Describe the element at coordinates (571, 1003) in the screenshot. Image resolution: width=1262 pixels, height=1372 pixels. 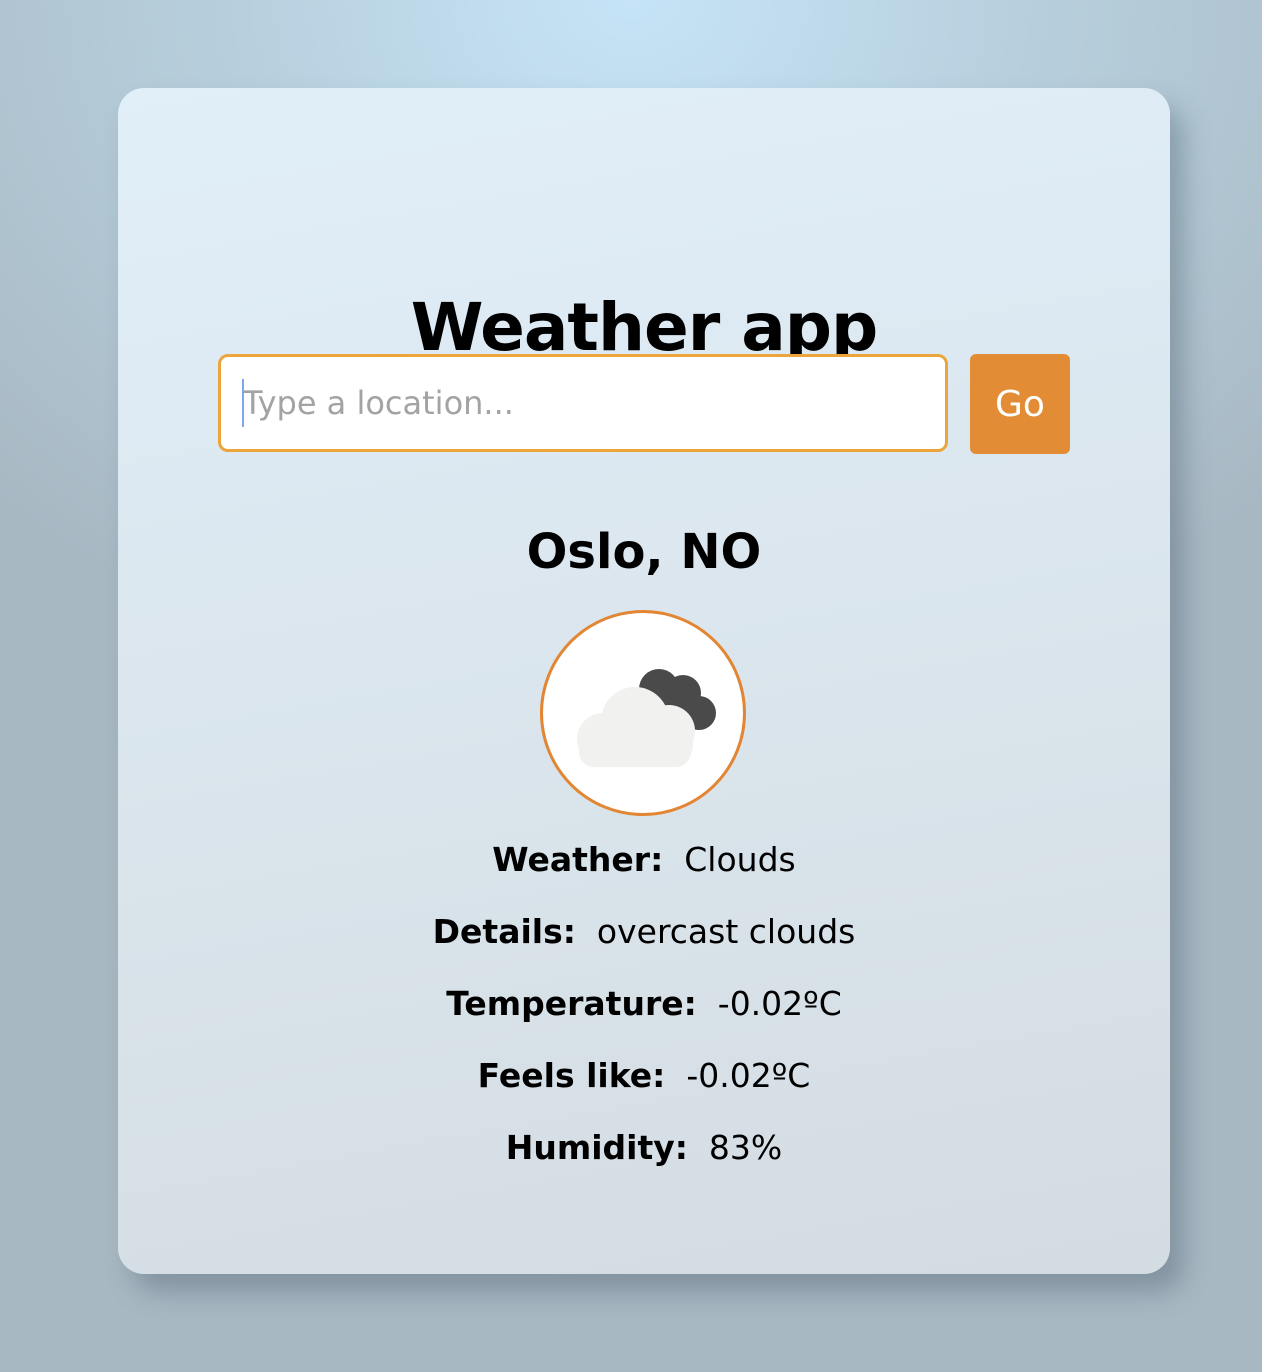
I see `detail-label: Temperature:` at that location.